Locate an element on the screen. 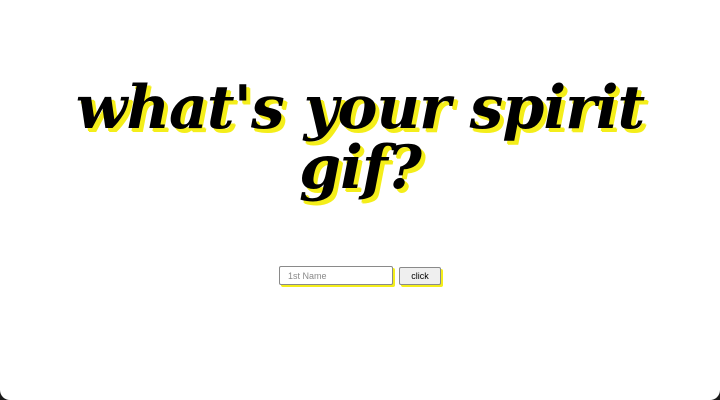  first-name-input is located at coordinates (336, 275).